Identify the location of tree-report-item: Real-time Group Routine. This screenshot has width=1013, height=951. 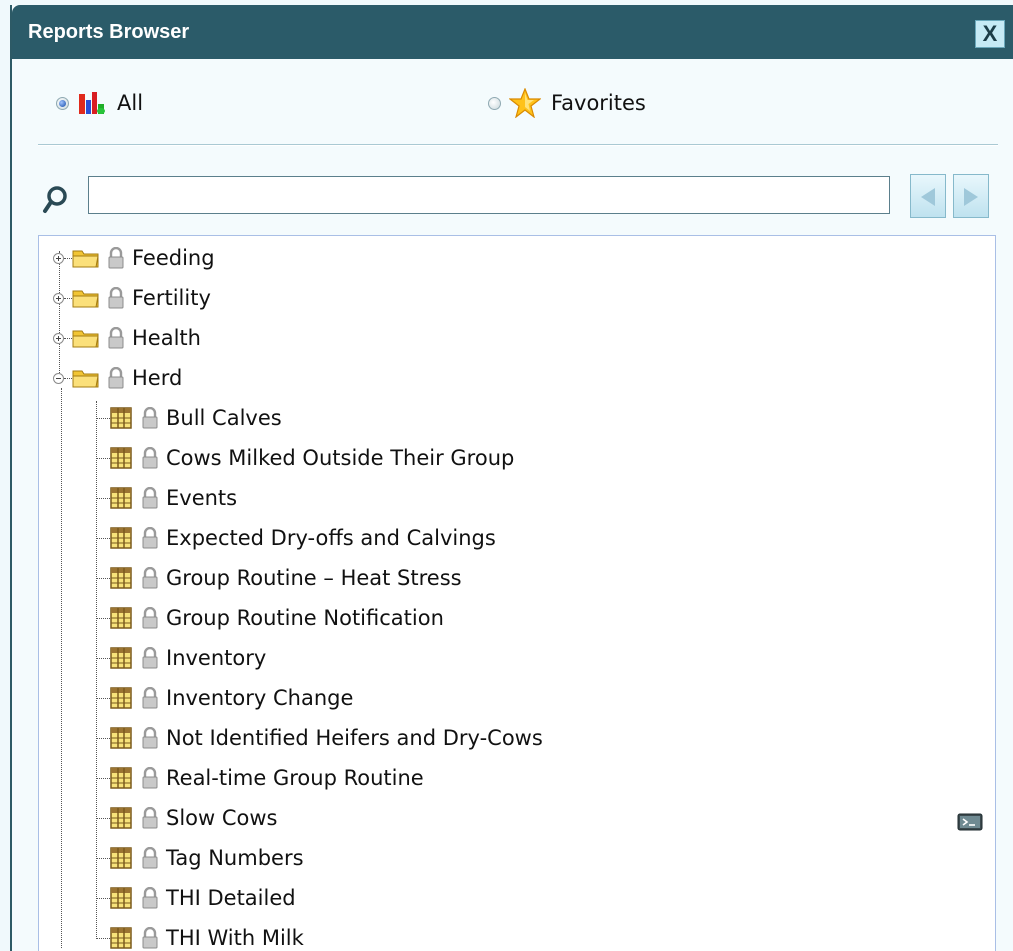
(260, 778).